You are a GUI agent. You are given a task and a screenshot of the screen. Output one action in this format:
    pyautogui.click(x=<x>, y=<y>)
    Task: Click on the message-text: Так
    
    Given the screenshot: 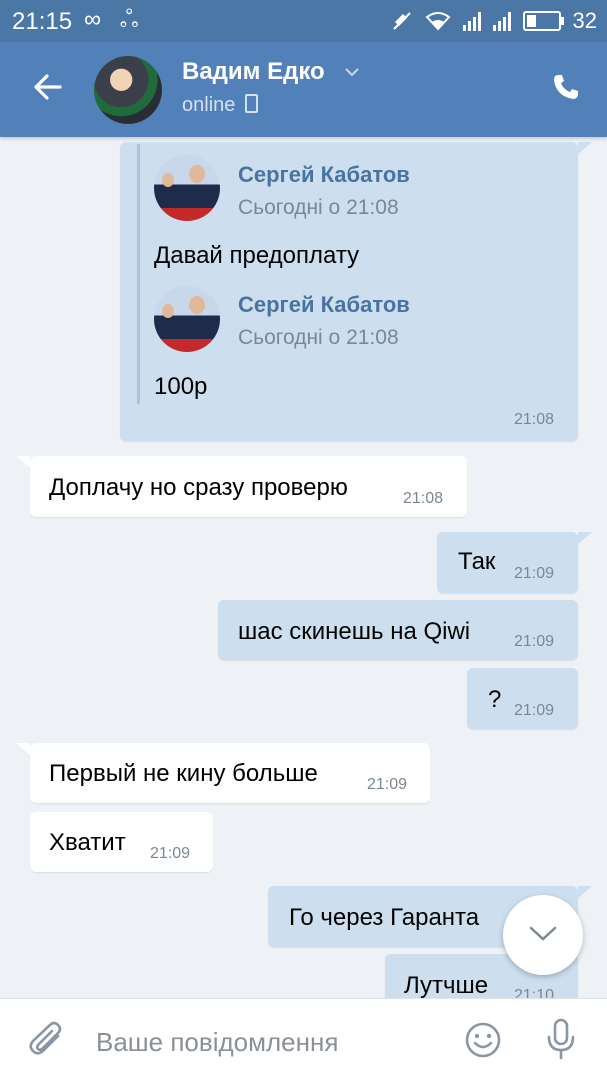 What is the action you would take?
    pyautogui.click(x=477, y=561)
    